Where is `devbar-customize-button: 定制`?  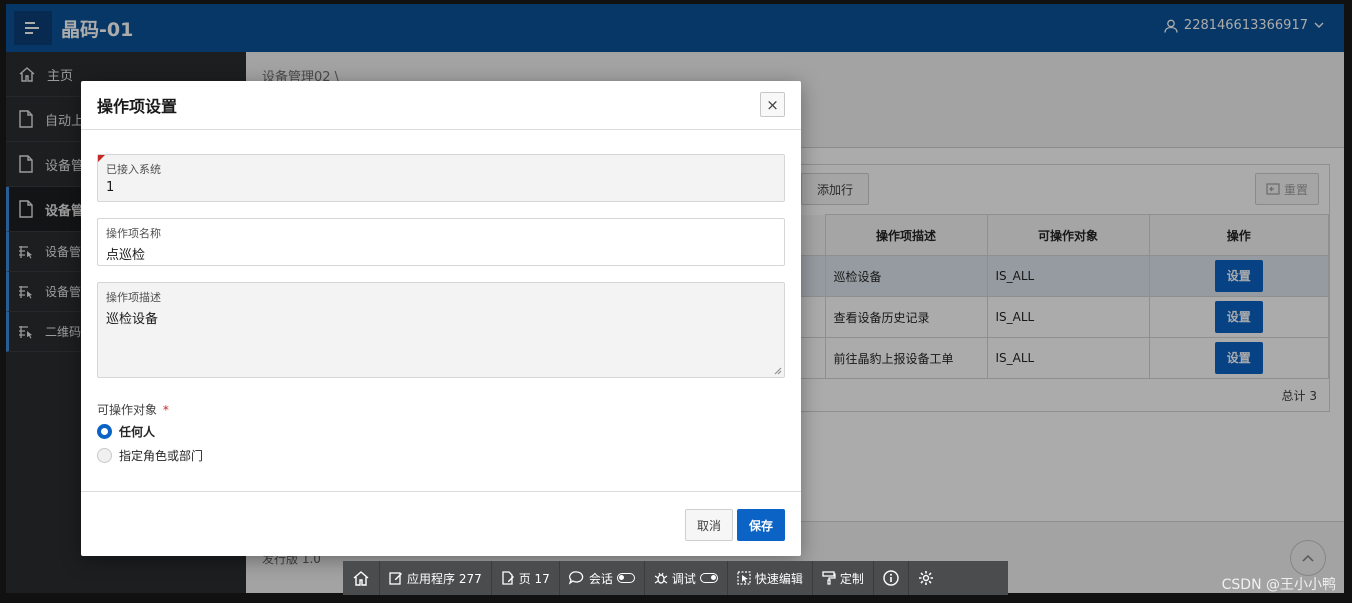
devbar-customize-button: 定制 is located at coordinates (843, 578).